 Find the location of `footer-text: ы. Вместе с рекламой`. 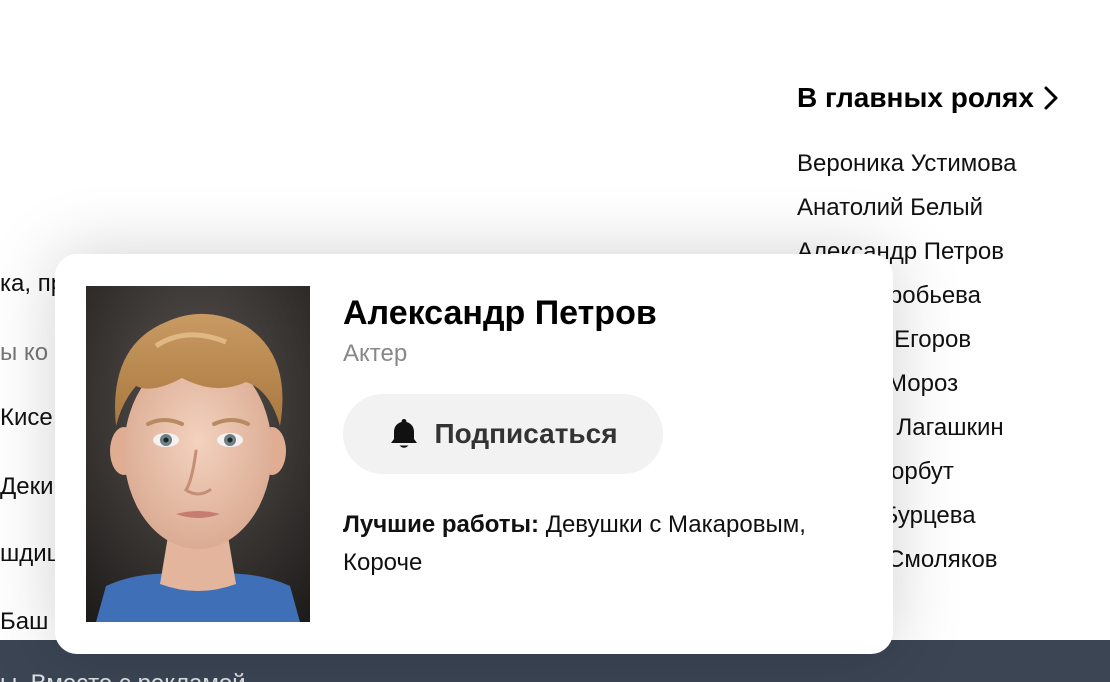

footer-text: ы. Вместе с рекламой is located at coordinates (123, 676).